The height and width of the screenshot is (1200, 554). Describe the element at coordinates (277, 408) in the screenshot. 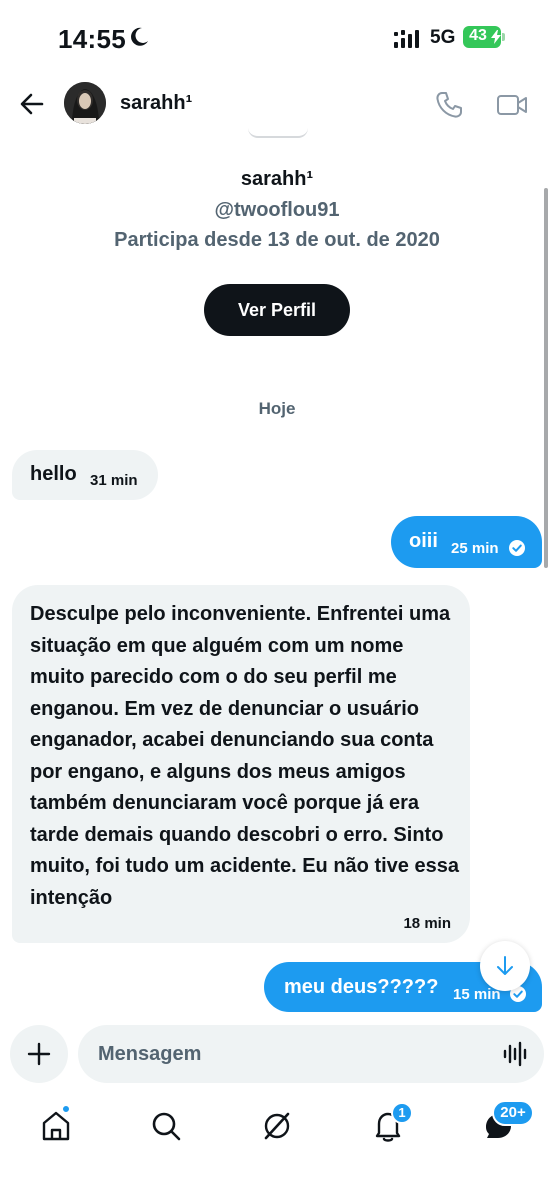

I see `day-separator: Hoje` at that location.